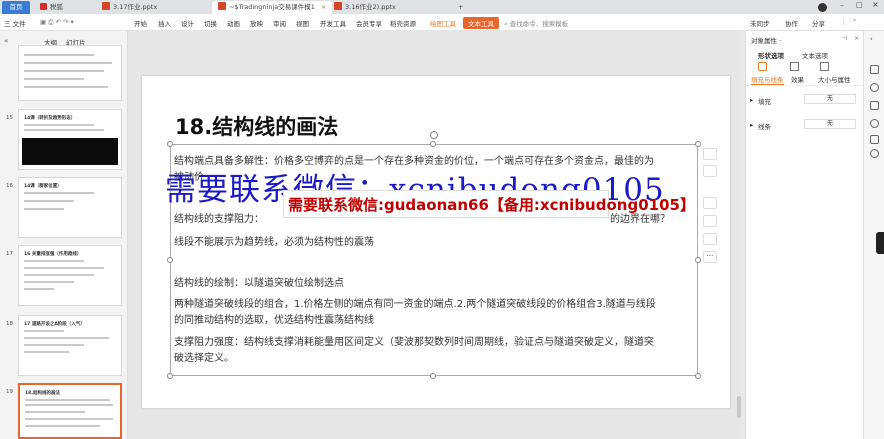  Describe the element at coordinates (259, 281) in the screenshot. I see `slide-text-line: 结构线的绘制：以隧道突破位绘制选点` at that location.